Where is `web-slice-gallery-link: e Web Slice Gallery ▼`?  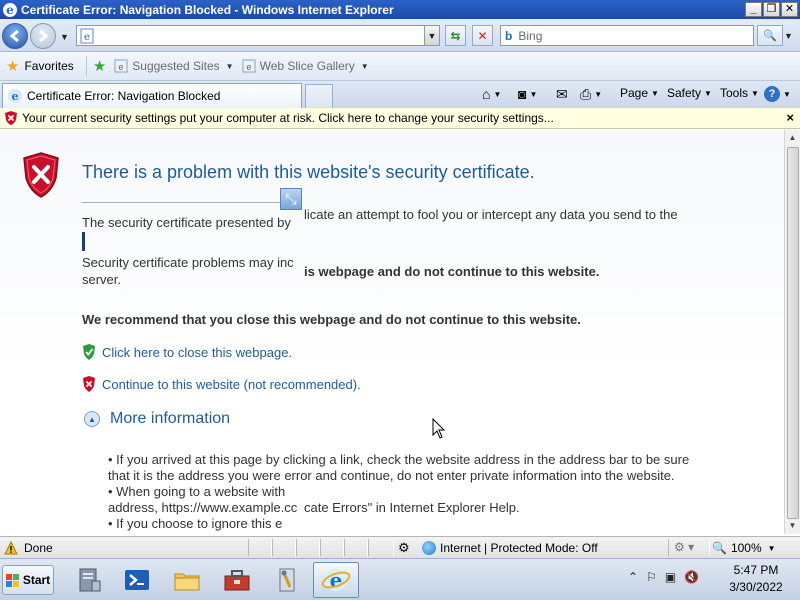 web-slice-gallery-link: e Web Slice Gallery ▼ is located at coordinates (305, 66).